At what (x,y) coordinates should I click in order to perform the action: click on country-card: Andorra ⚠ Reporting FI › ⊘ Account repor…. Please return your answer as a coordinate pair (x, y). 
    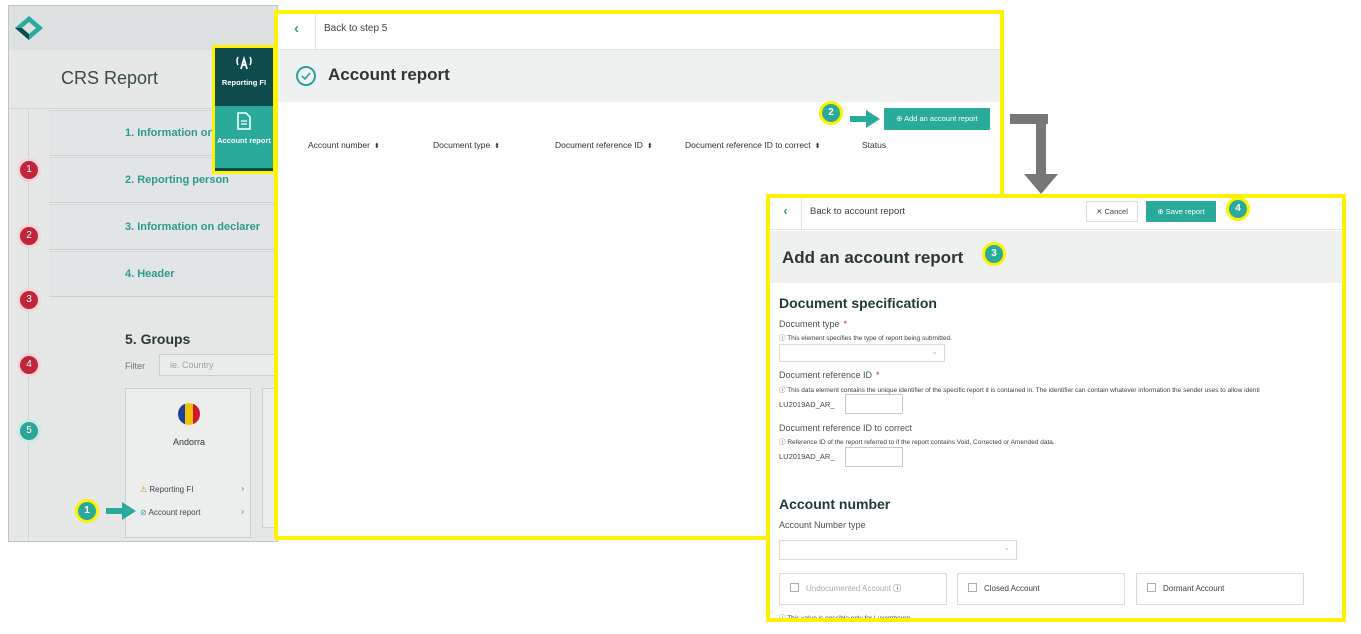
    Looking at the image, I should click on (188, 463).